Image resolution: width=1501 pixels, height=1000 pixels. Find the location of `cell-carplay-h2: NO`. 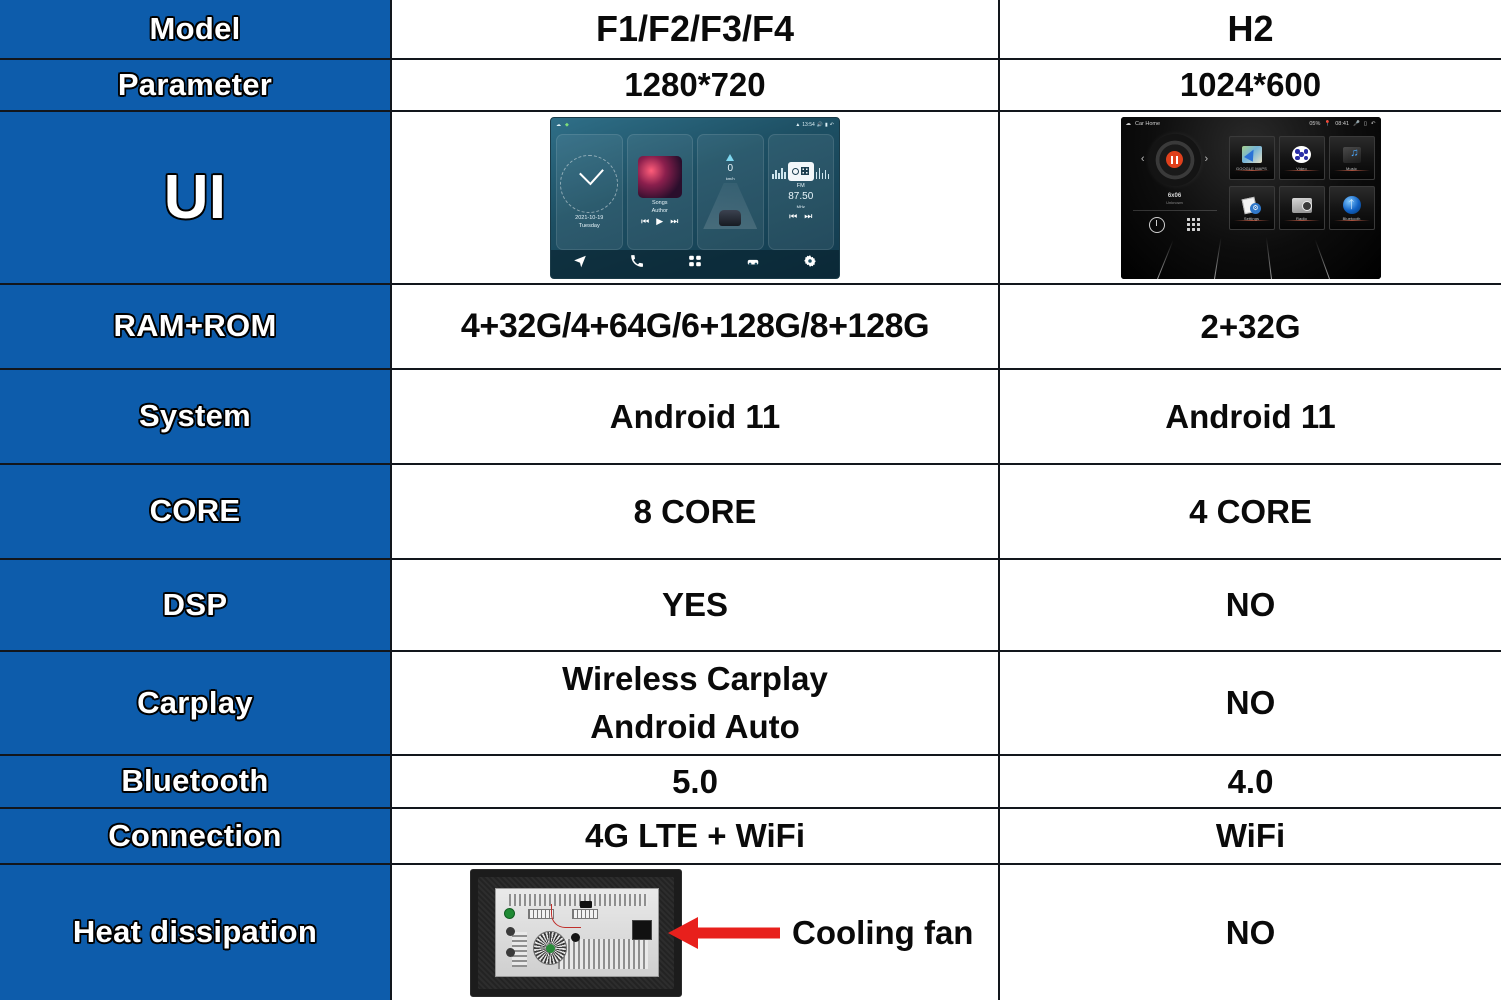

cell-carplay-h2: NO is located at coordinates (1250, 703).